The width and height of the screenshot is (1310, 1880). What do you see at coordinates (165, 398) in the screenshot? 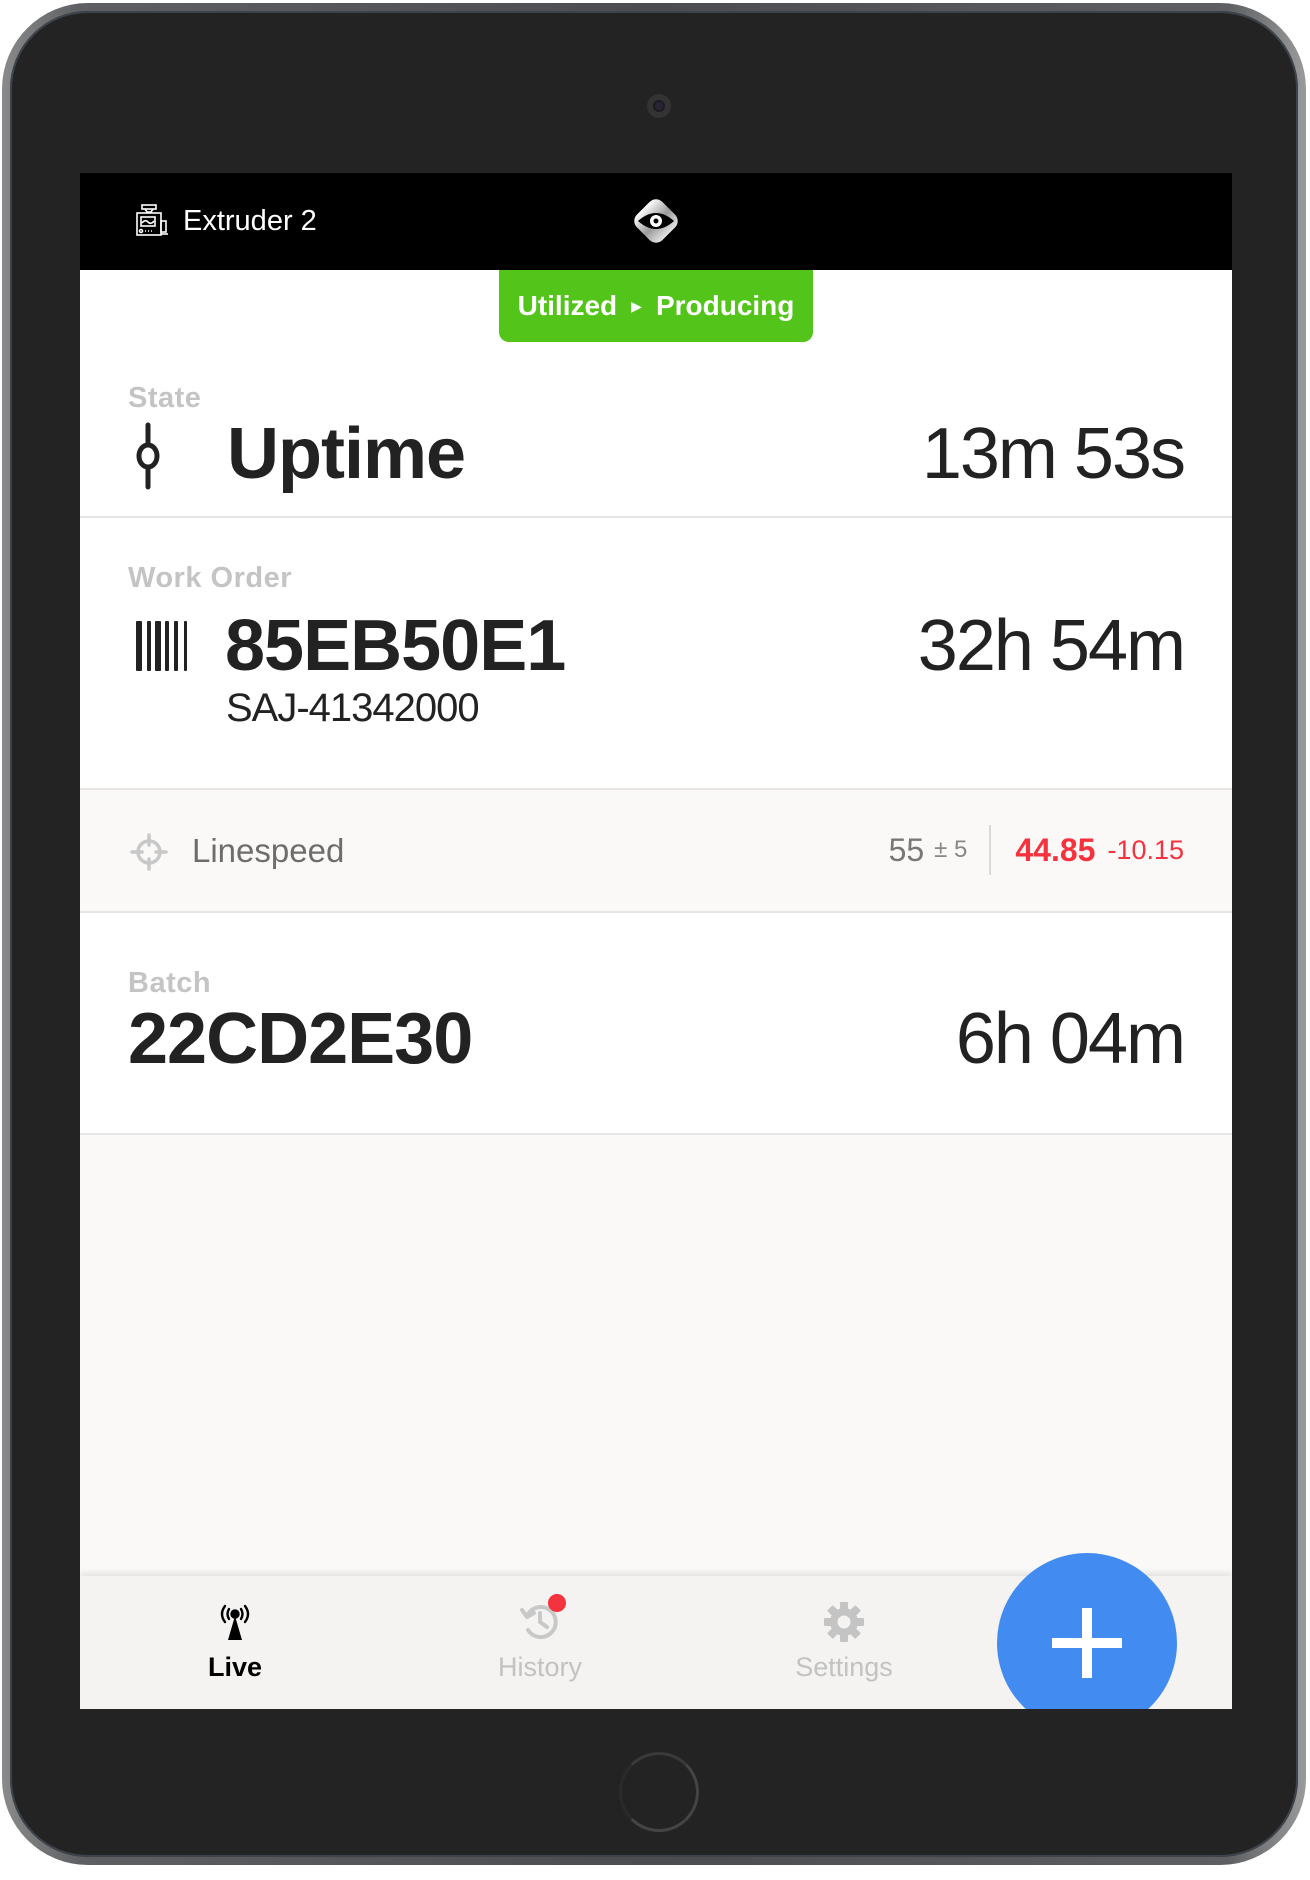
I see `state-label: State` at bounding box center [165, 398].